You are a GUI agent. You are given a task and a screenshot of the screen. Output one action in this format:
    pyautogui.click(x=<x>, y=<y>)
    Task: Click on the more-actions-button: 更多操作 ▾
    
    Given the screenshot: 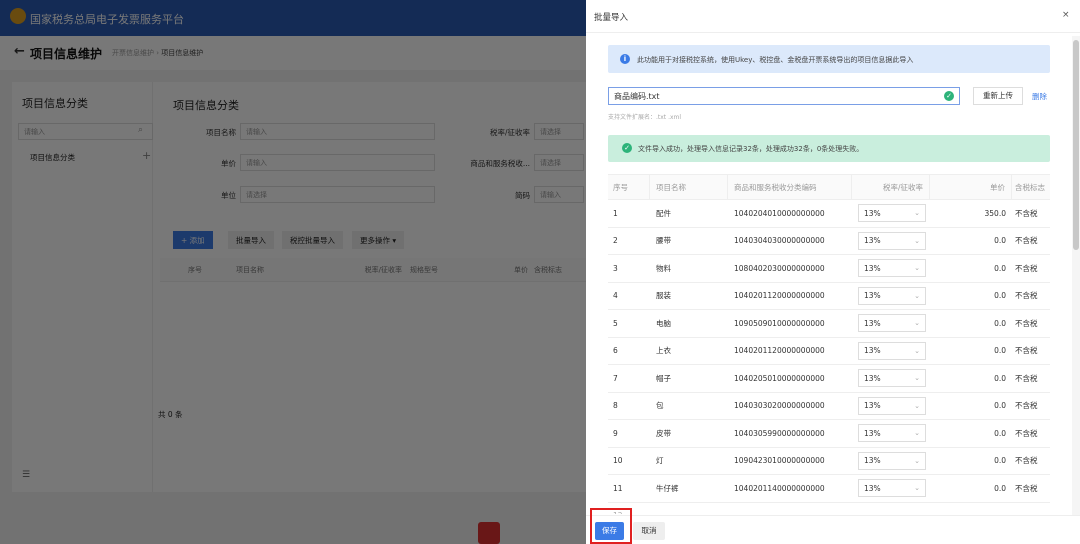 What is the action you would take?
    pyautogui.click(x=378, y=240)
    